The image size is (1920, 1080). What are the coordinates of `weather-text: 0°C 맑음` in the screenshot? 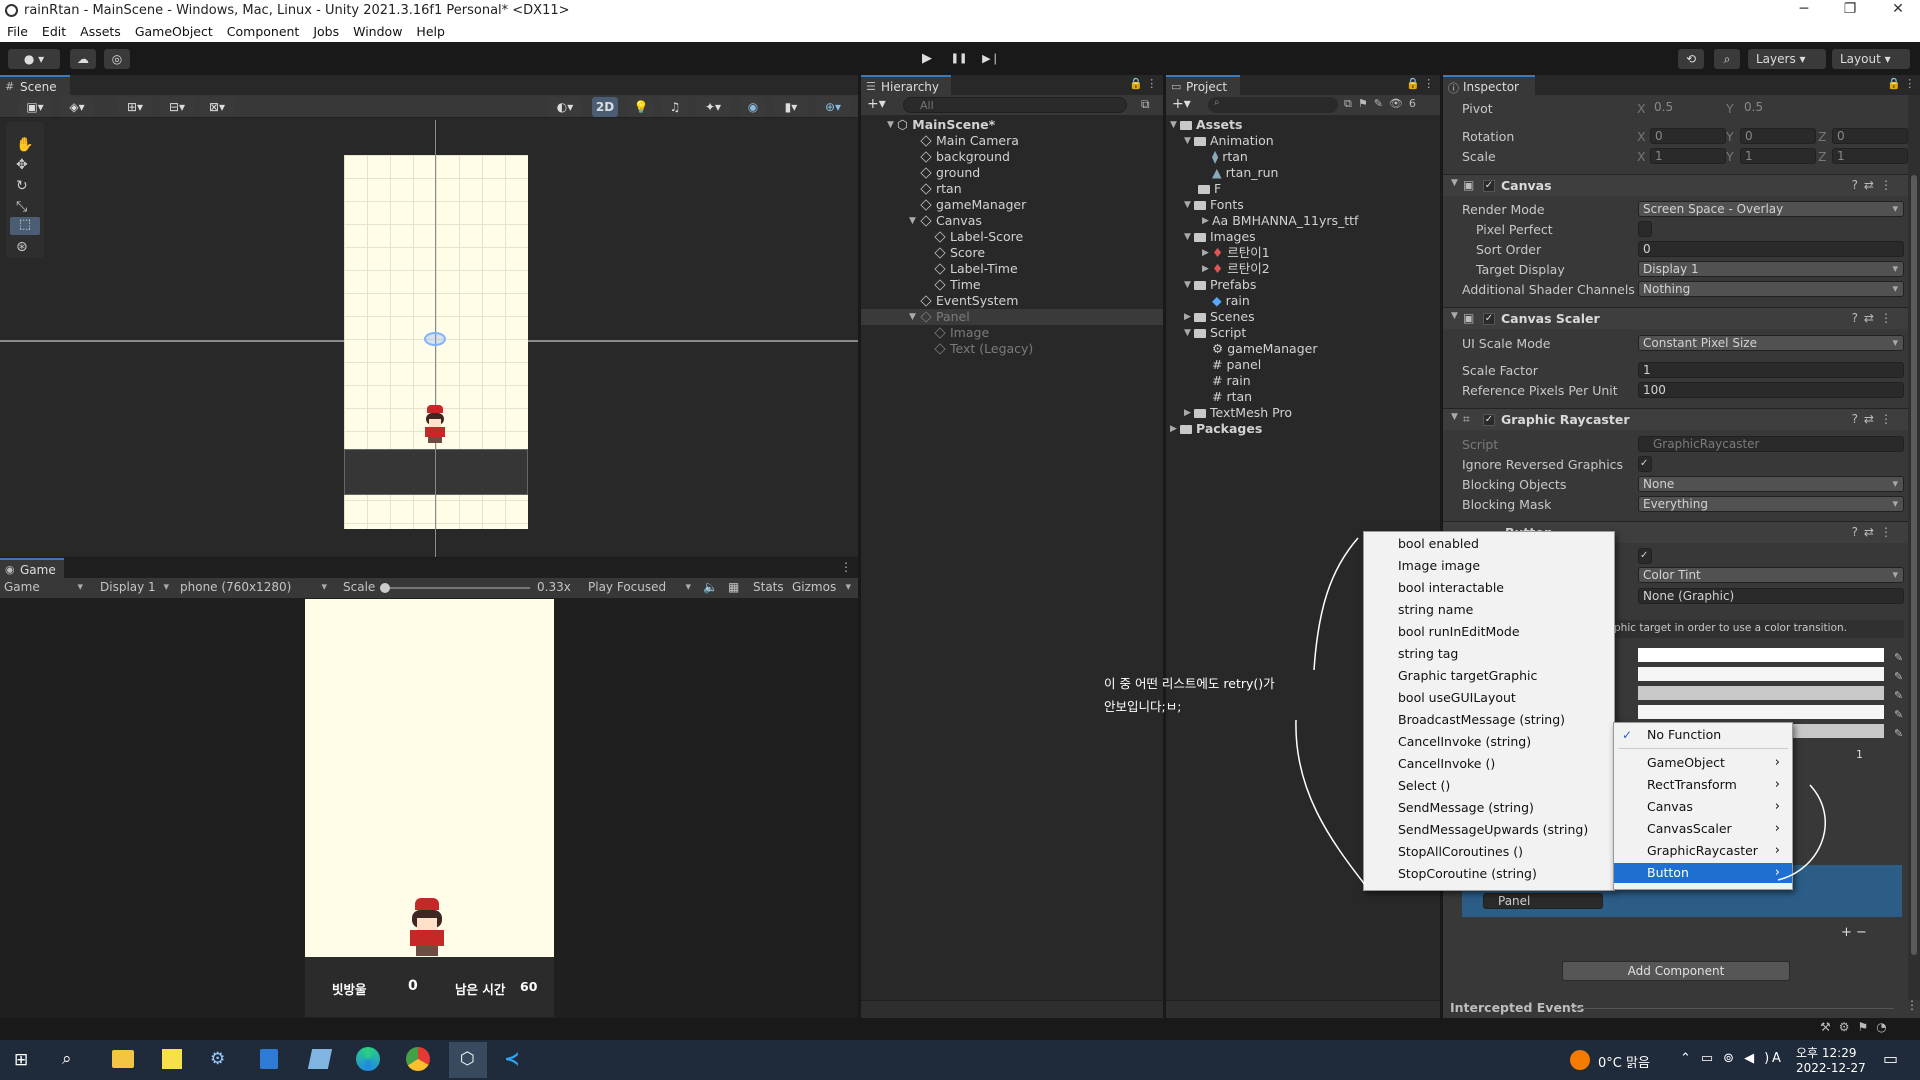 It's located at (1624, 1061).